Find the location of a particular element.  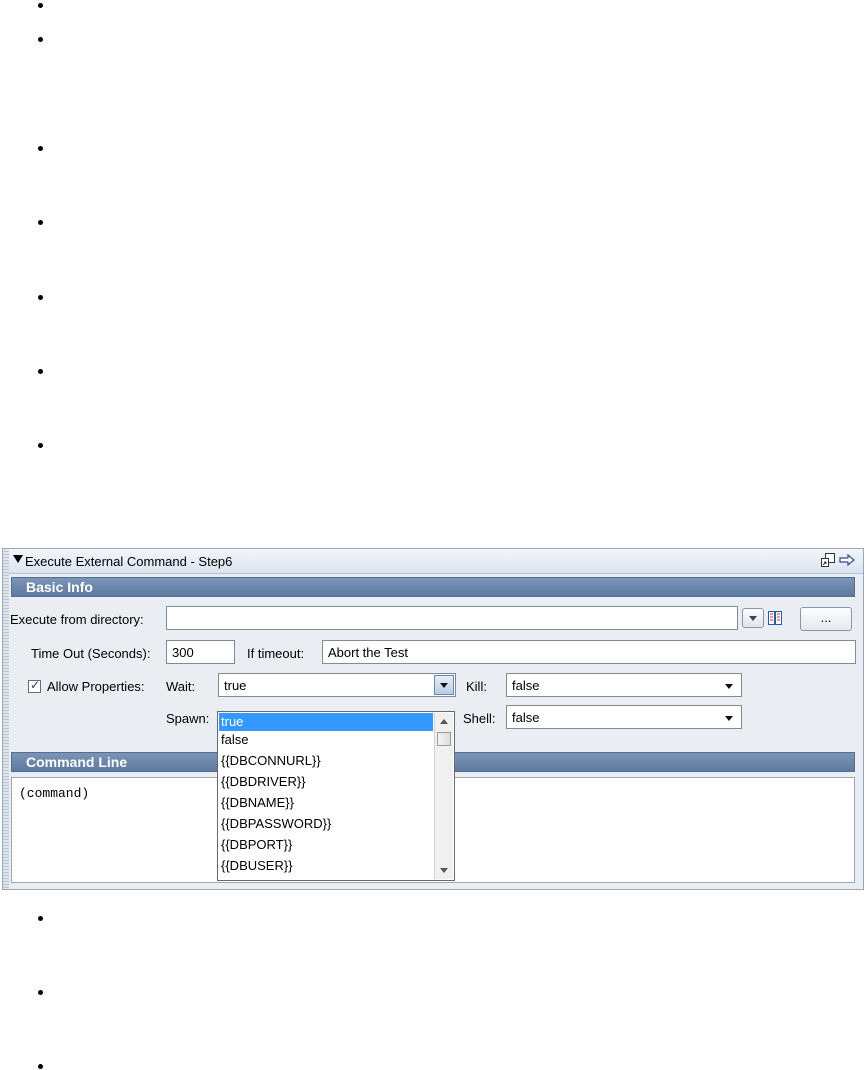

timeout-field: 300 is located at coordinates (200, 652).